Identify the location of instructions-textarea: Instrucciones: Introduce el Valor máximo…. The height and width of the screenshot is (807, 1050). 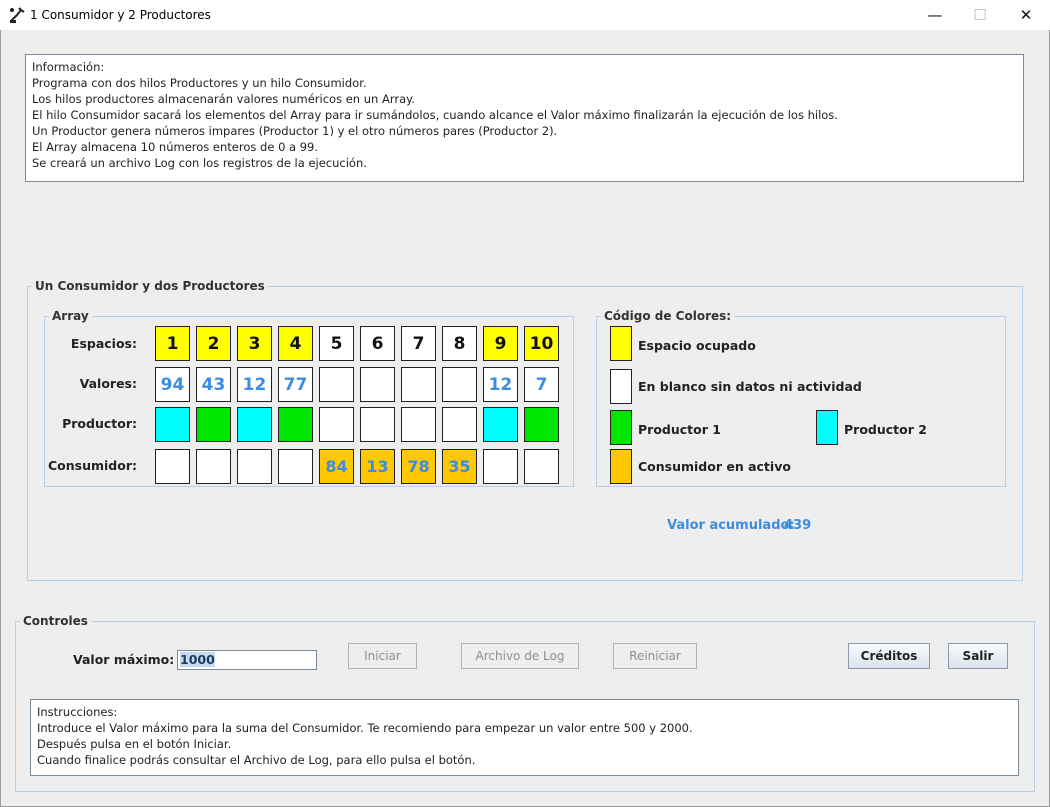
(524, 737).